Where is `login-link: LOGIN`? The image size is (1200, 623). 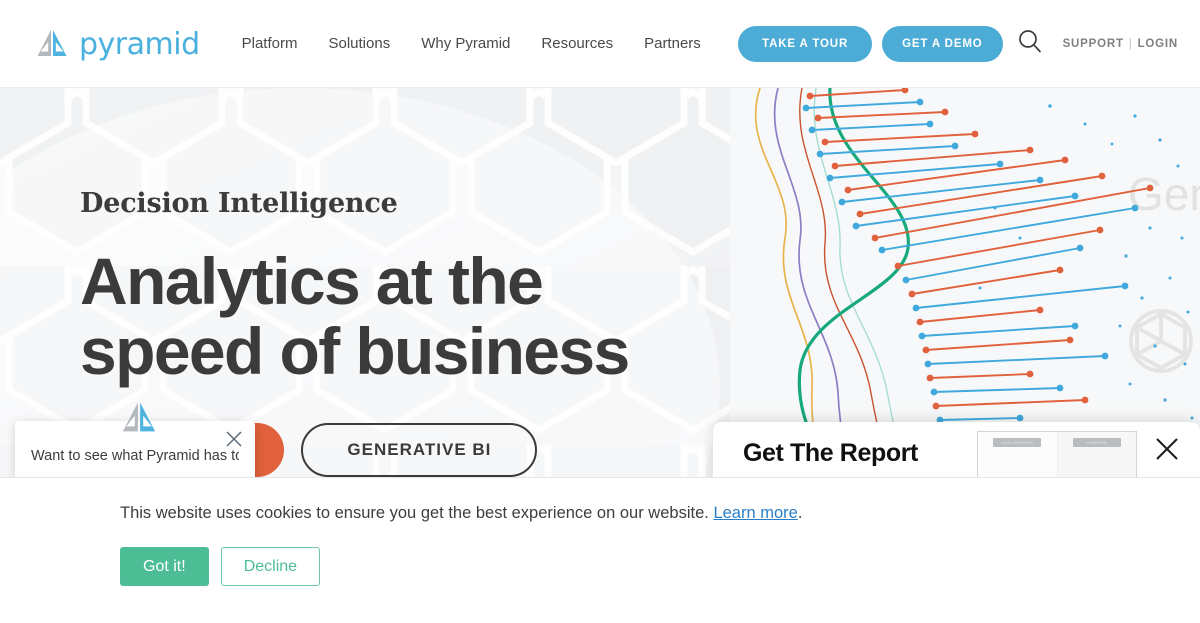 login-link: LOGIN is located at coordinates (1158, 44).